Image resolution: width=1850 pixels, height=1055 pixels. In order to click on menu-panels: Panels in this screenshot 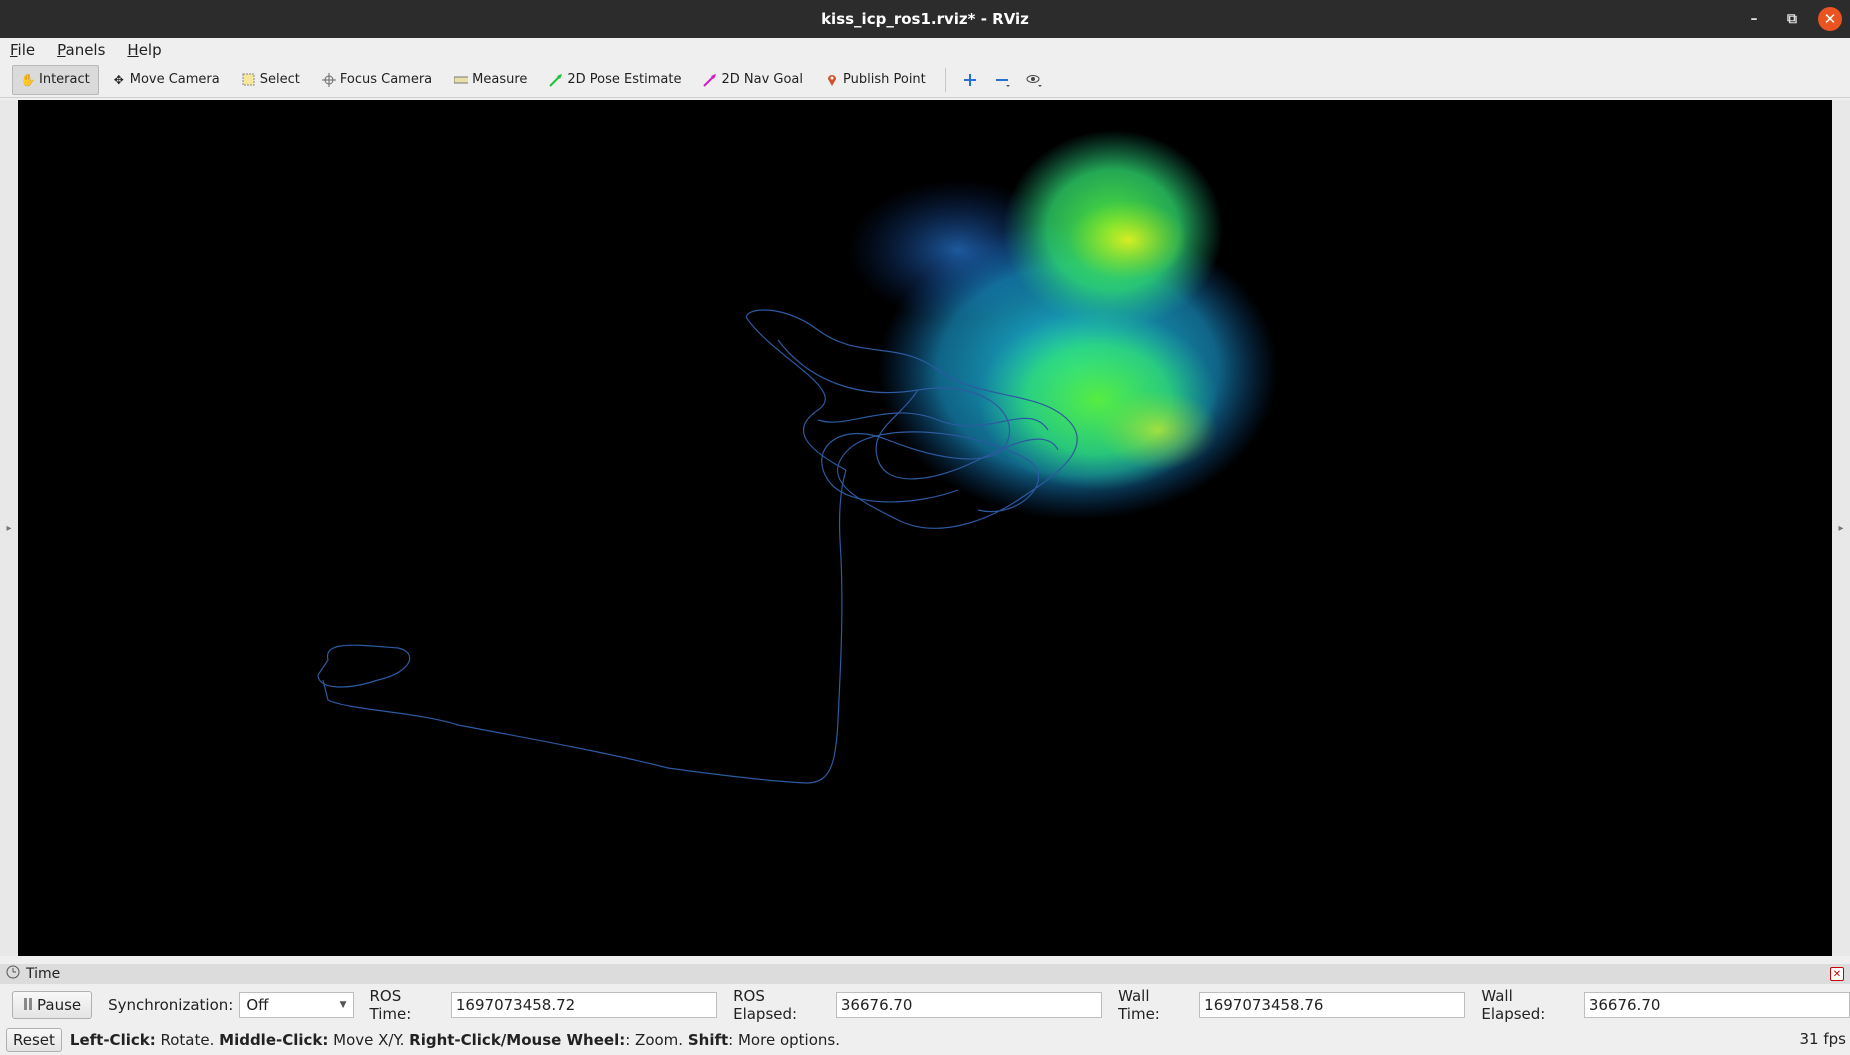, I will do `click(81, 50)`.